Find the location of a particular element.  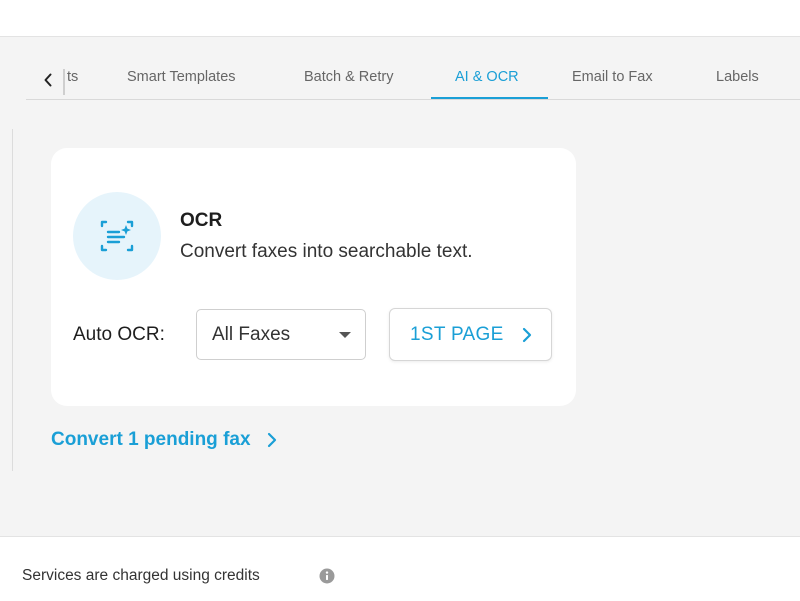

tab-partial: ts is located at coordinates (72, 84).